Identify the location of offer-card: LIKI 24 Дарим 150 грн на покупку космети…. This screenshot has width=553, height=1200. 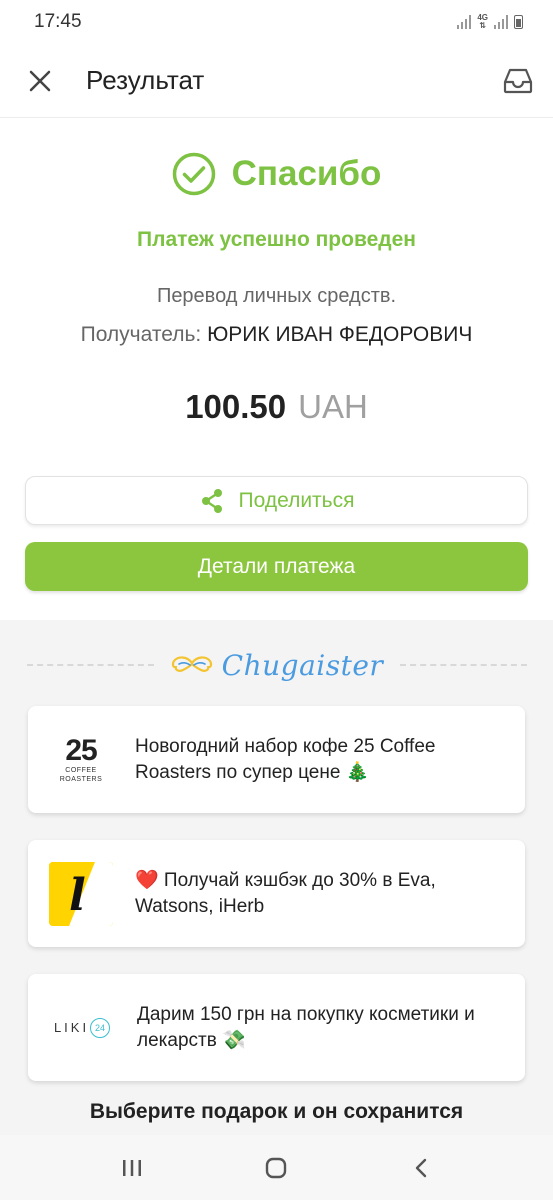
(276, 1027).